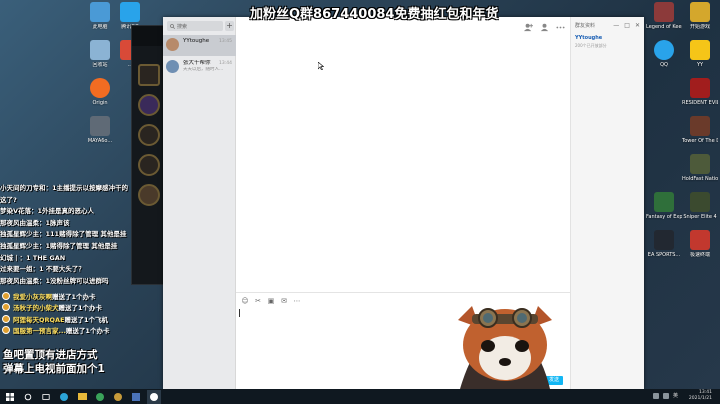  Describe the element at coordinates (700, 244) in the screenshot. I see `desktop-icon: 极速终端` at that location.